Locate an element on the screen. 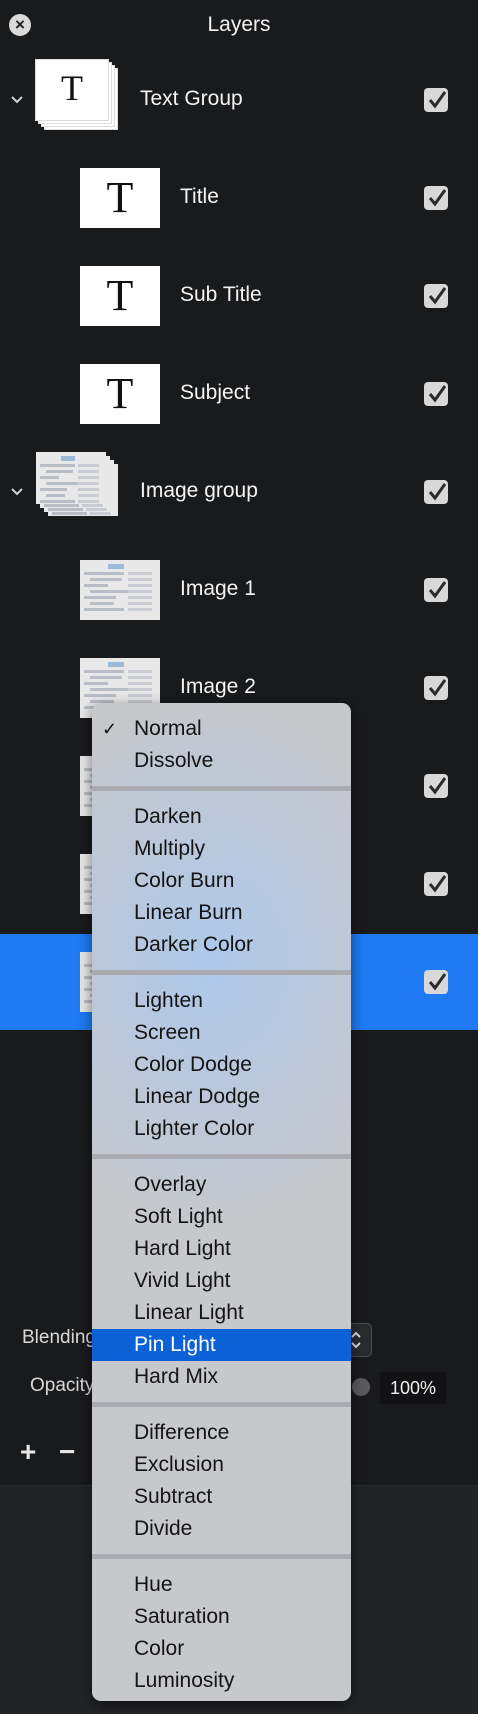 Image resolution: width=478 pixels, height=1714 pixels. layer-row: T Sub Title is located at coordinates (239, 296).